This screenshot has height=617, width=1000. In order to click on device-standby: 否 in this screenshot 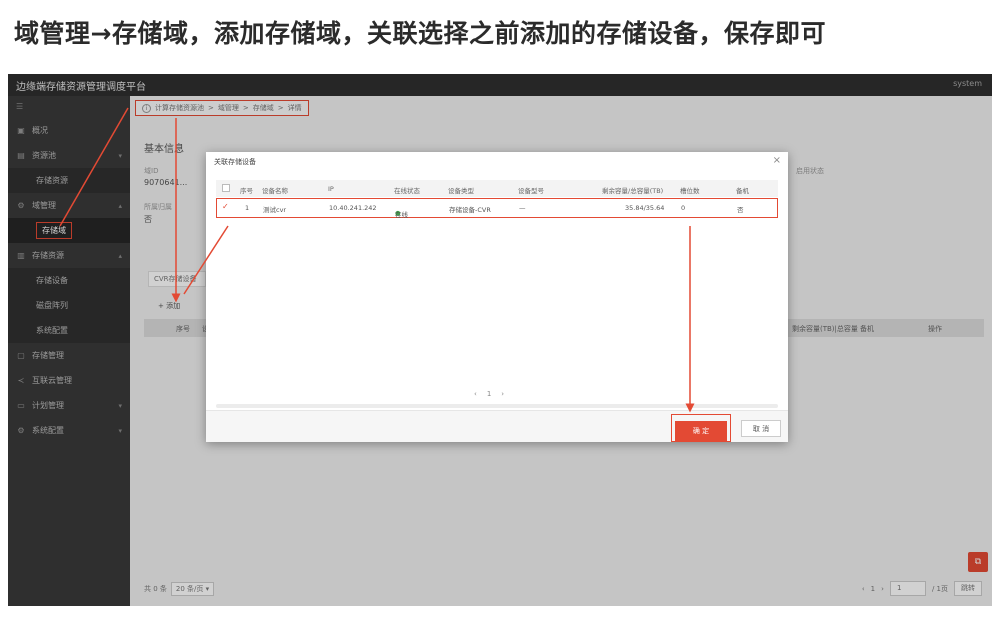, I will do `click(740, 210)`.